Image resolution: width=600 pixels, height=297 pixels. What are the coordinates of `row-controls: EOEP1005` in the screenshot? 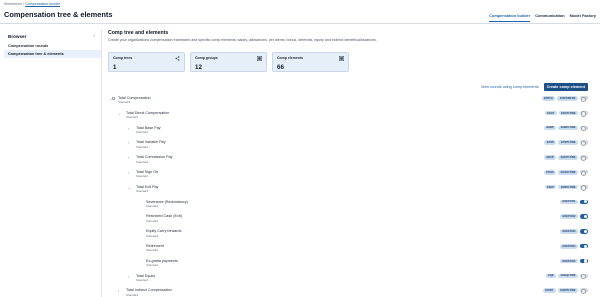 It's located at (574, 261).